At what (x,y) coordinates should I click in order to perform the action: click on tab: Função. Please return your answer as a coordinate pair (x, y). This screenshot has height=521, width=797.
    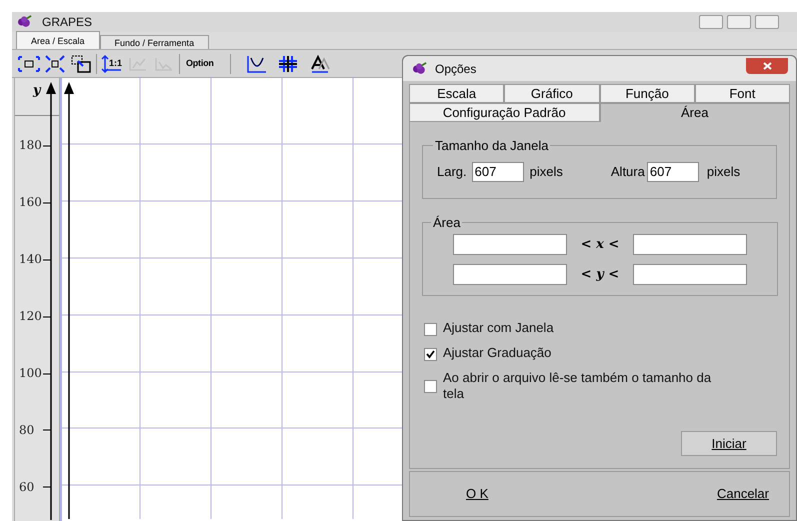
    Looking at the image, I should click on (647, 93).